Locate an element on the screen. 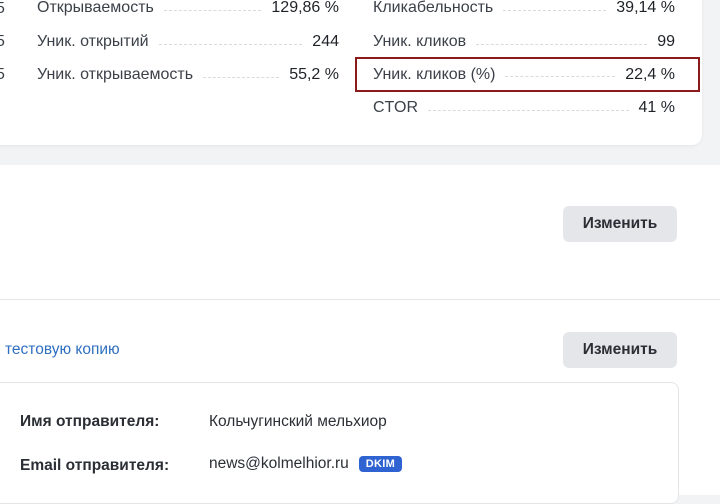 Image resolution: width=720 pixels, height=504 pixels. stat-row-unique-open-rate: Уник. открываемость 55,2 % is located at coordinates (188, 75).